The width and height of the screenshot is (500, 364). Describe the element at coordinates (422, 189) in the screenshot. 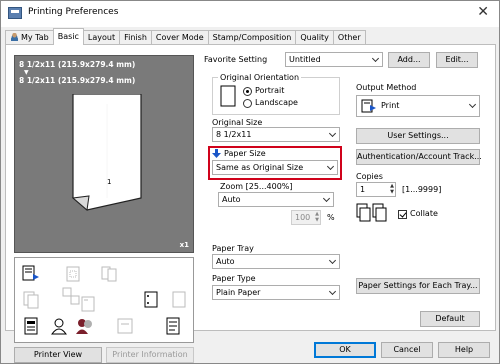

I see `copies-range: [1...9999]` at that location.